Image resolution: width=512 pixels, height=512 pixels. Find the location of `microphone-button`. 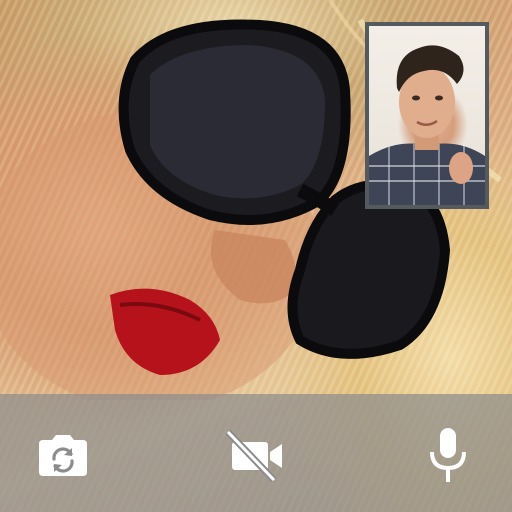

microphone-button is located at coordinates (448, 456).